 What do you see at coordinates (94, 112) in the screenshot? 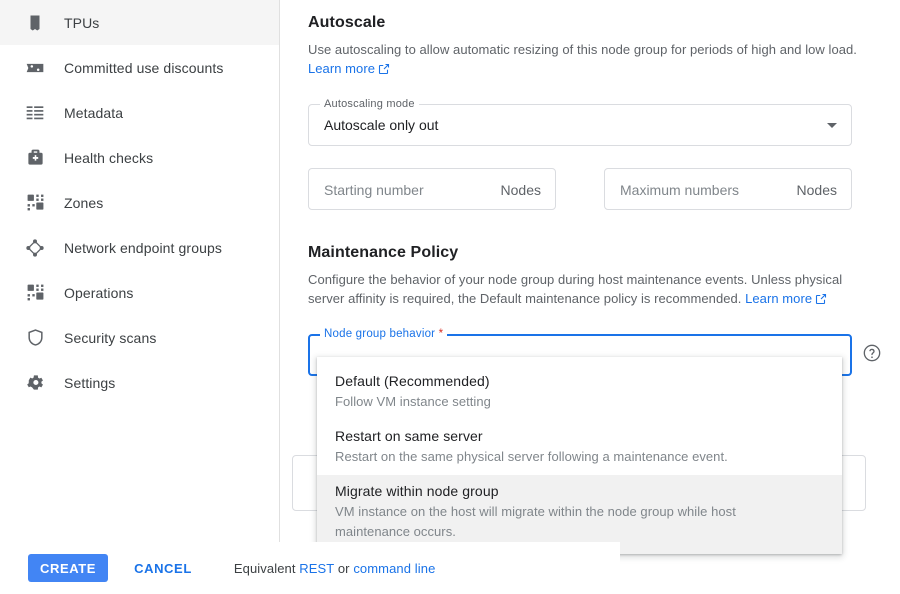
I see `sidebar-item-label: Metadata` at bounding box center [94, 112].